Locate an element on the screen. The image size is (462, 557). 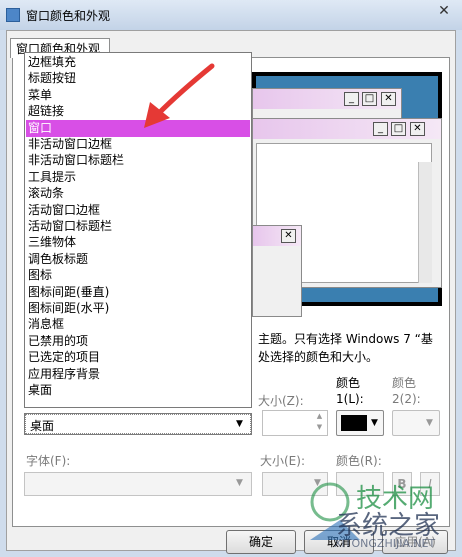
font-select is located at coordinates (138, 484).